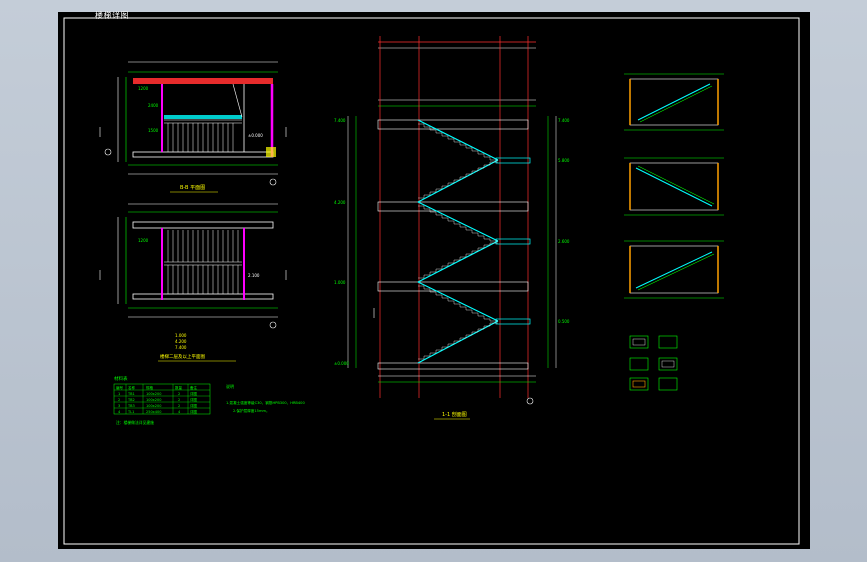 This screenshot has height=562, width=867. Describe the element at coordinates (135, 422) in the screenshot. I see `legend-footnote: 注：楼梯做法详见建施` at that location.